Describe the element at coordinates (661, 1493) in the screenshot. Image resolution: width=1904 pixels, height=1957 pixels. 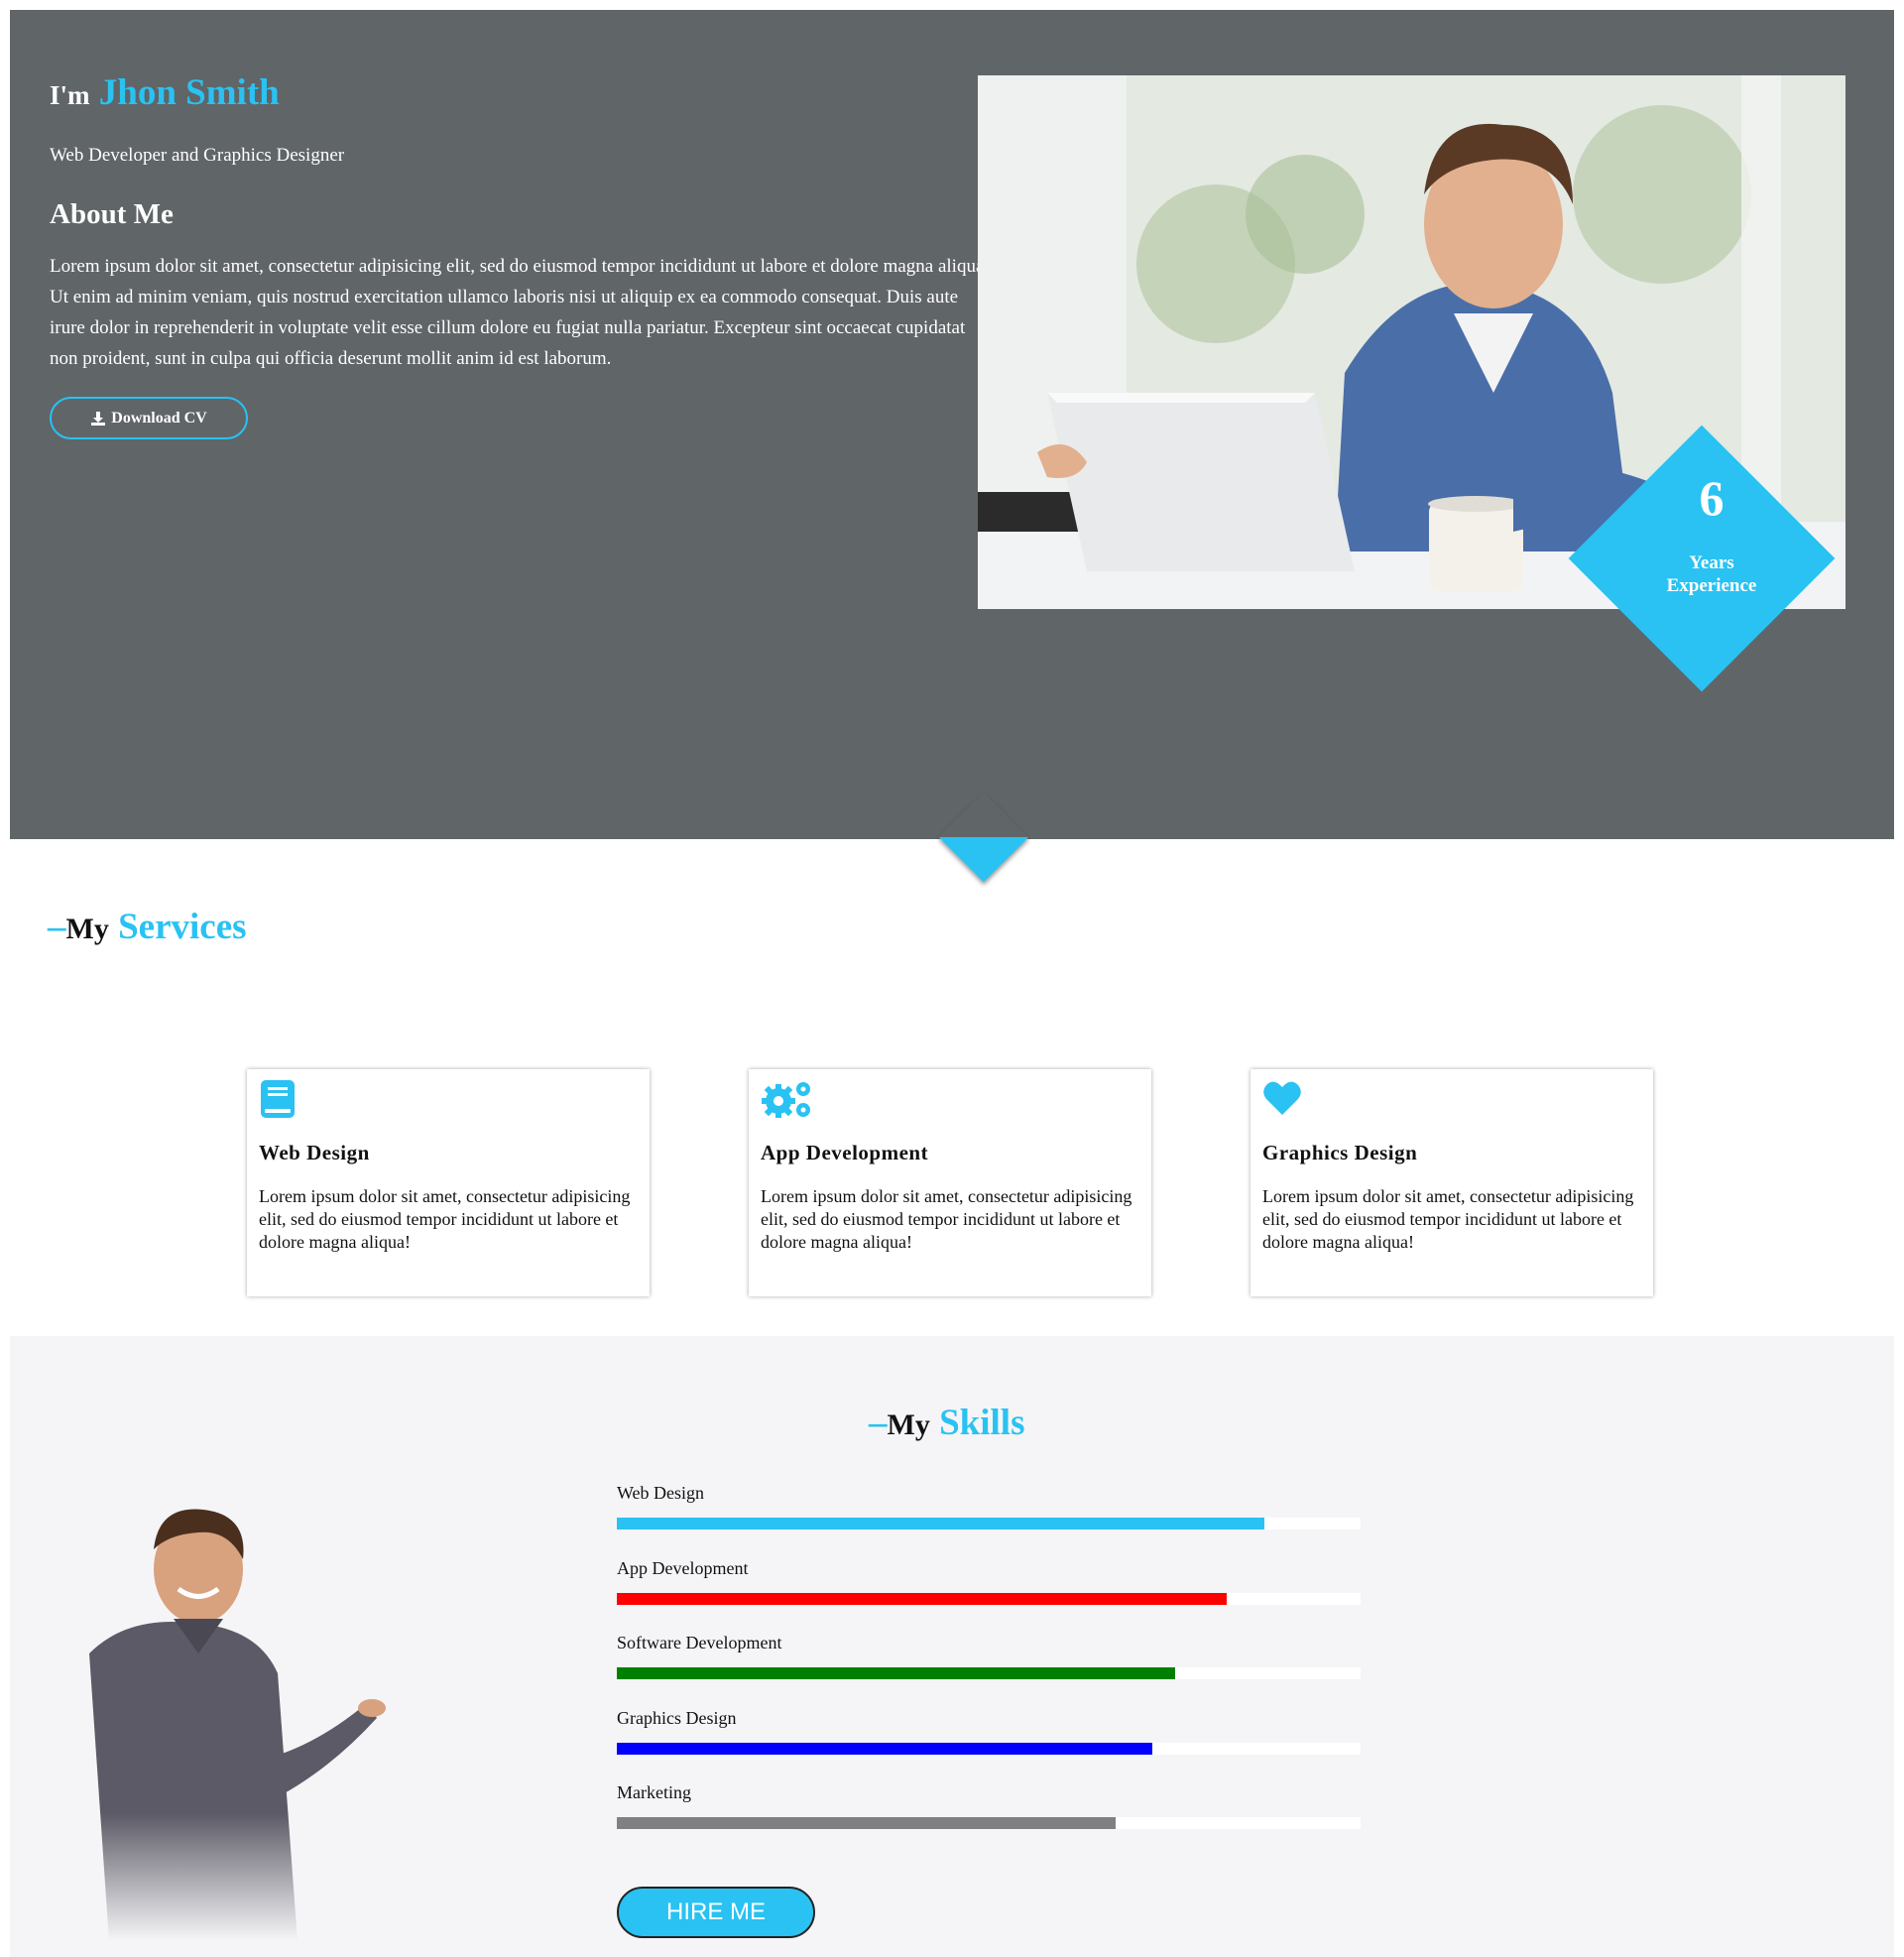
I see `skill-label: Web Design` at that location.